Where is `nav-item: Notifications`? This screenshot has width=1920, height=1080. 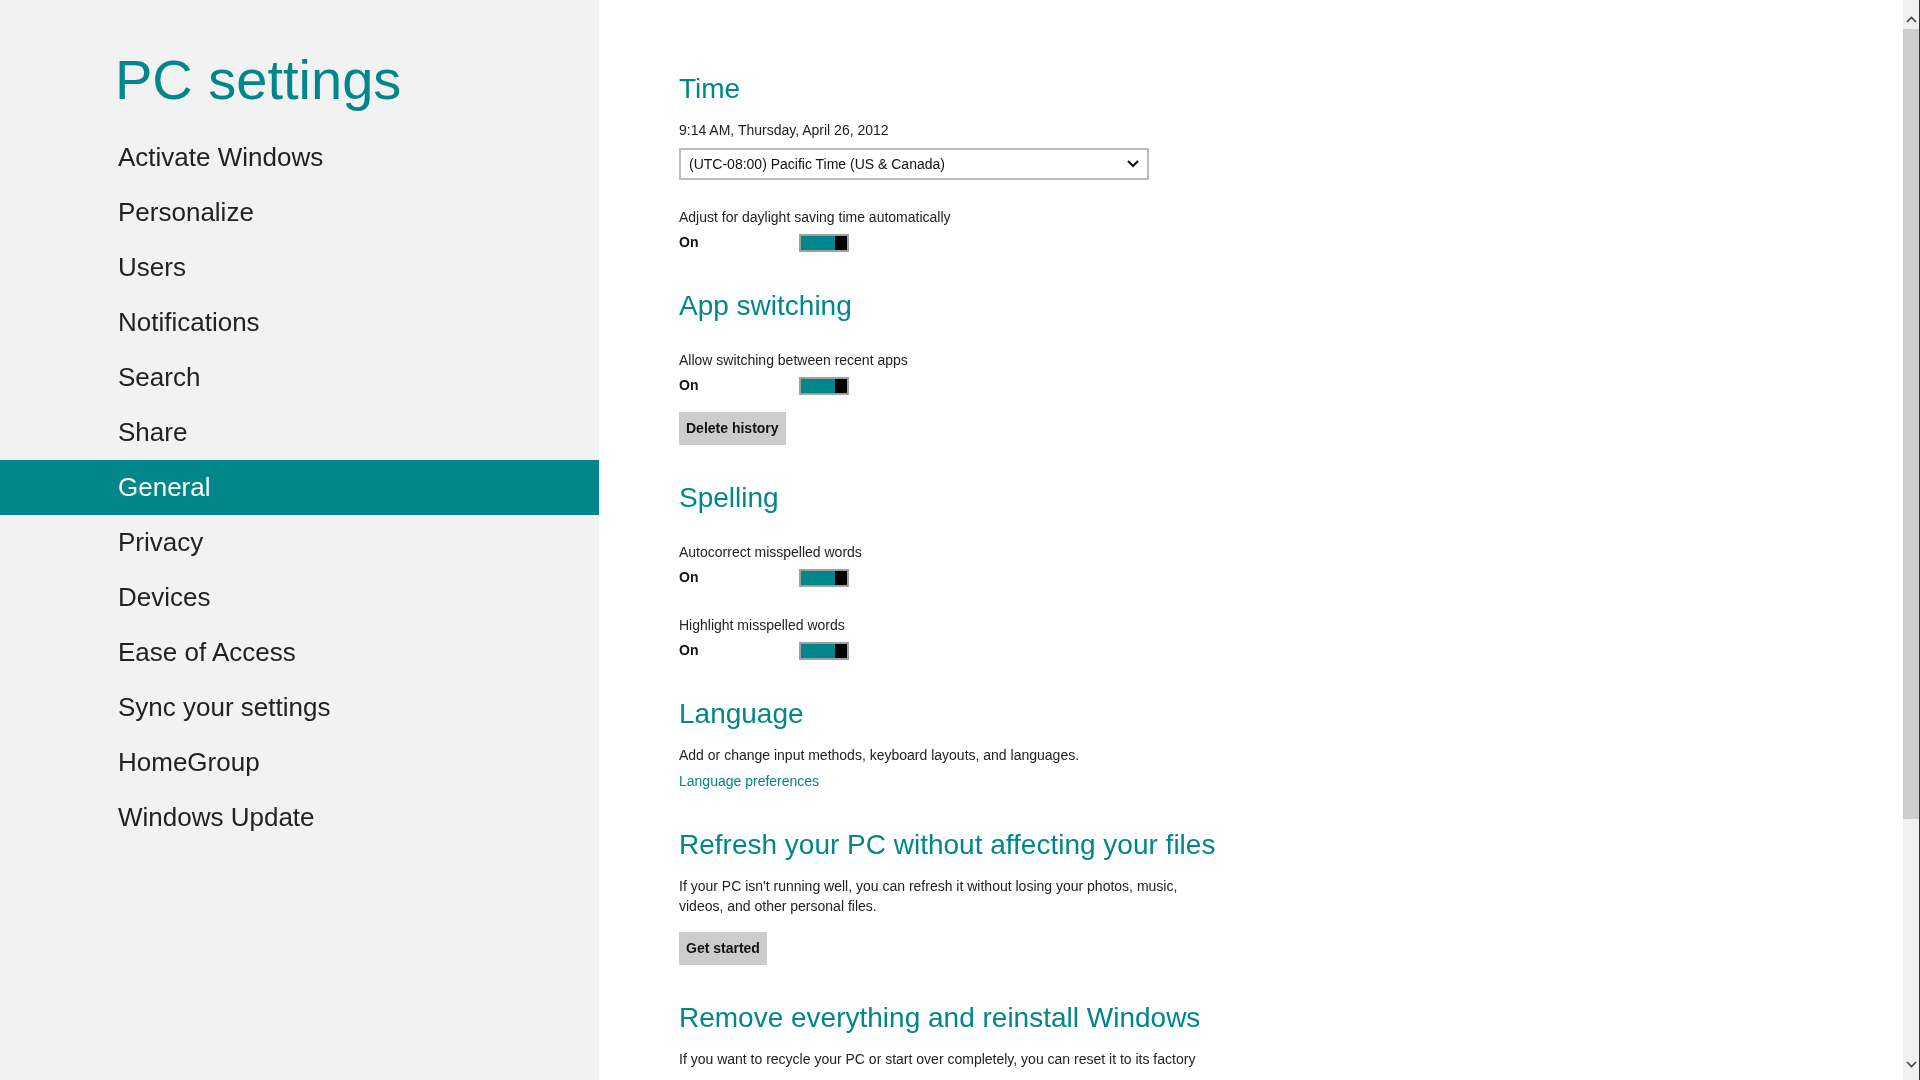 nav-item: Notifications is located at coordinates (299, 322).